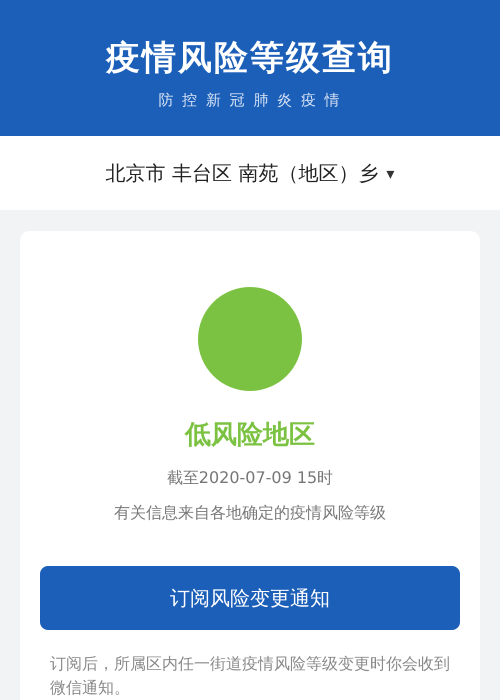 This screenshot has height=700, width=500. I want to click on subscribe-button: 订阅风险变更通知, so click(250, 598).